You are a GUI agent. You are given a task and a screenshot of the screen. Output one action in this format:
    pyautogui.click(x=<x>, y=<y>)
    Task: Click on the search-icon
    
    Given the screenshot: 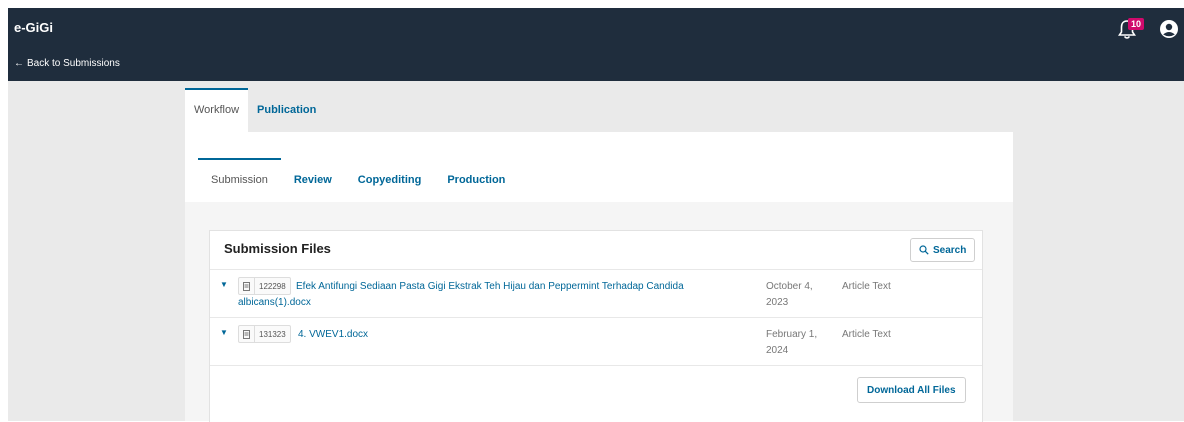 What is the action you would take?
    pyautogui.click(x=924, y=250)
    